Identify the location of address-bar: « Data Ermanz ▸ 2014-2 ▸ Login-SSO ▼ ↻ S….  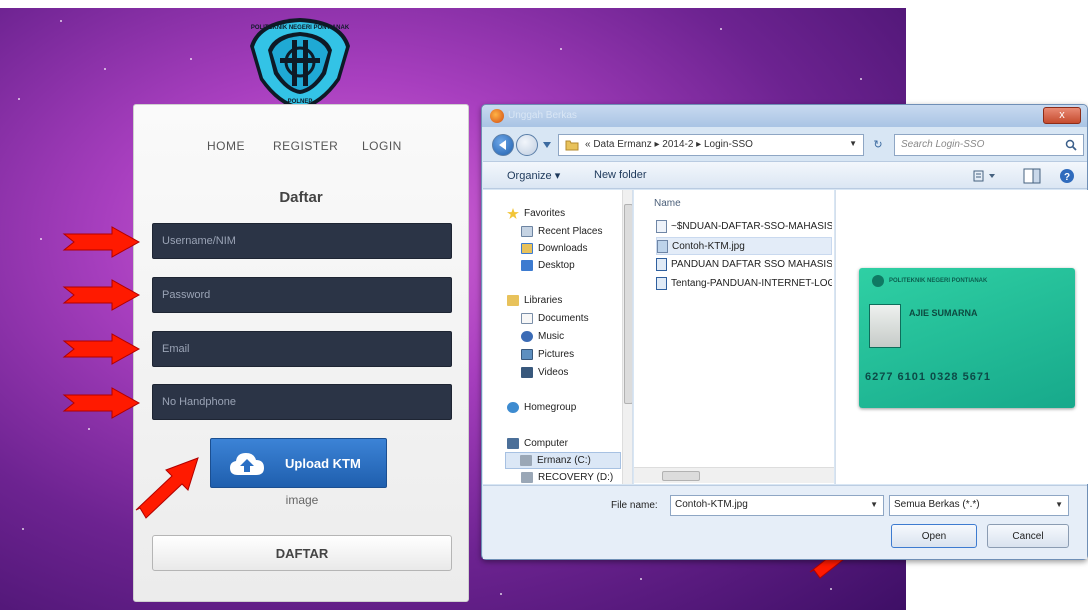
(784, 144).